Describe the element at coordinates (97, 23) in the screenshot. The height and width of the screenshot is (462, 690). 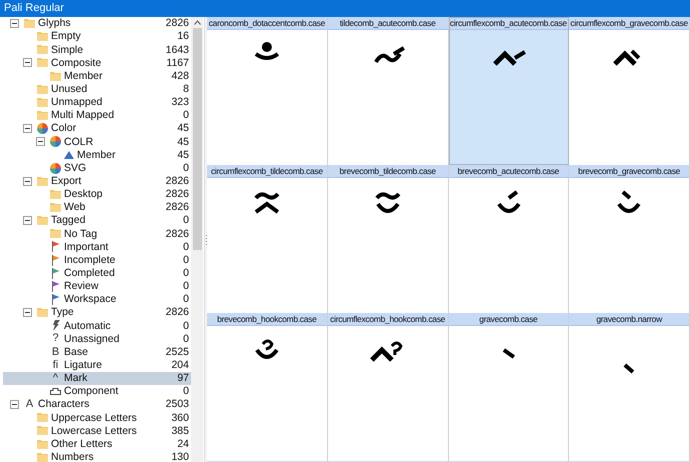
I see `tree-item: Glyphs 2826` at that location.